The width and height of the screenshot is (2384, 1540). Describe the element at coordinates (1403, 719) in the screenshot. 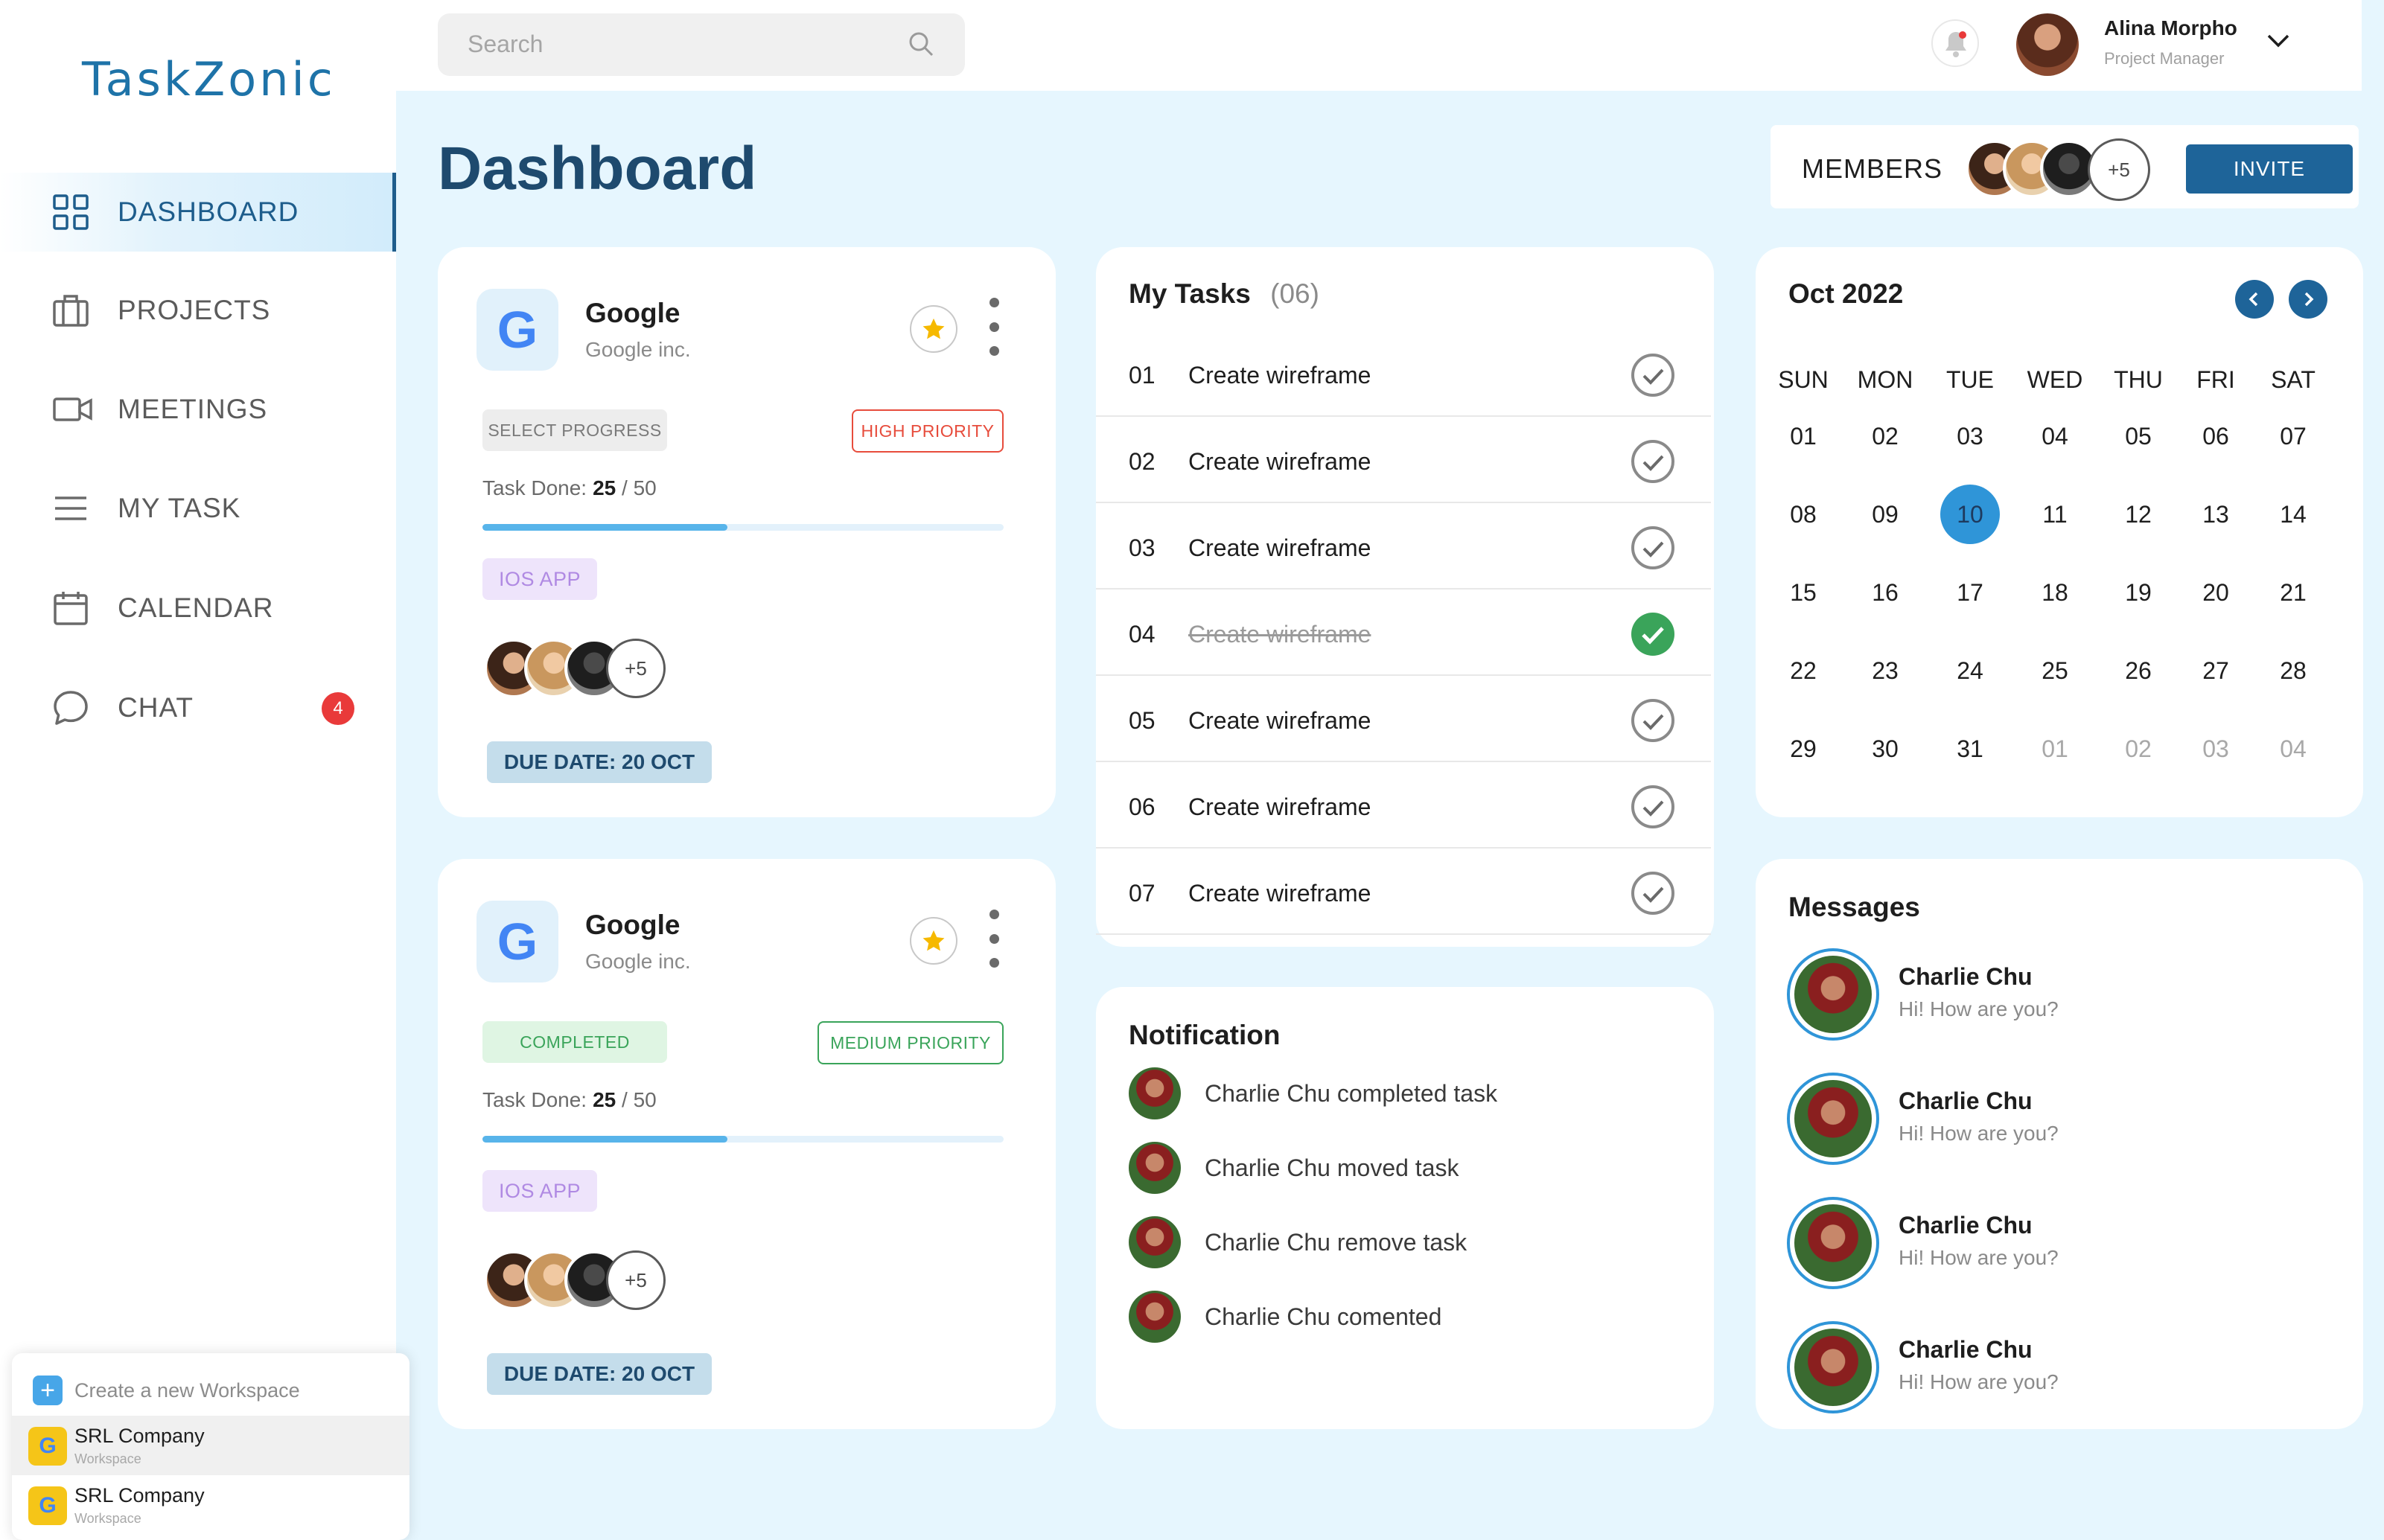

I see `task-row: 05 Create wireframe` at that location.